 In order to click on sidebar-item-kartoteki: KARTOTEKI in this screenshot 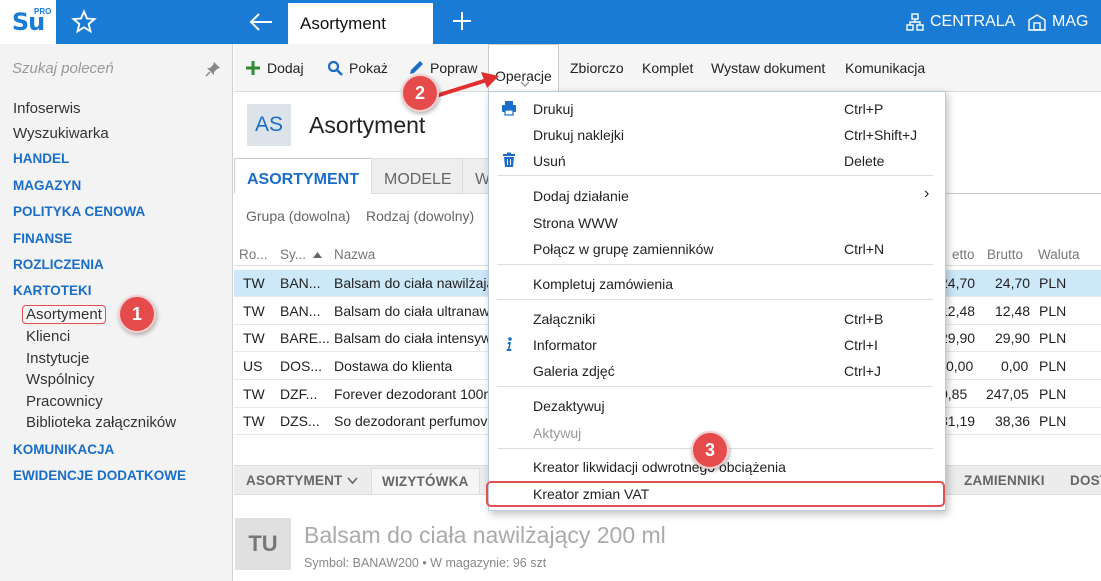, I will do `click(52, 290)`.